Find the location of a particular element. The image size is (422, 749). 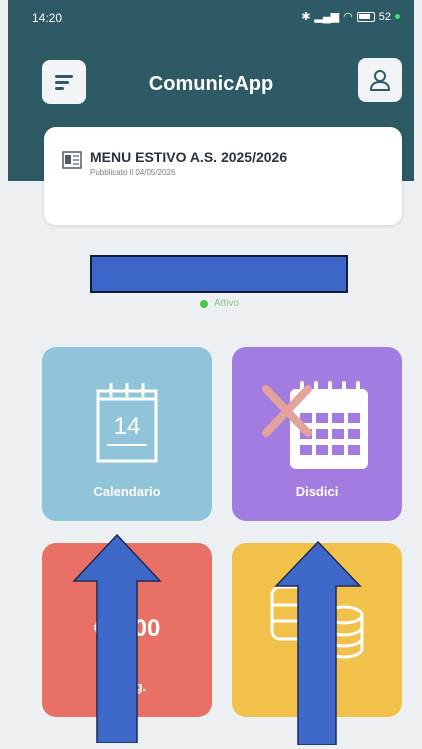

redacted-name-bar is located at coordinates (219, 274).